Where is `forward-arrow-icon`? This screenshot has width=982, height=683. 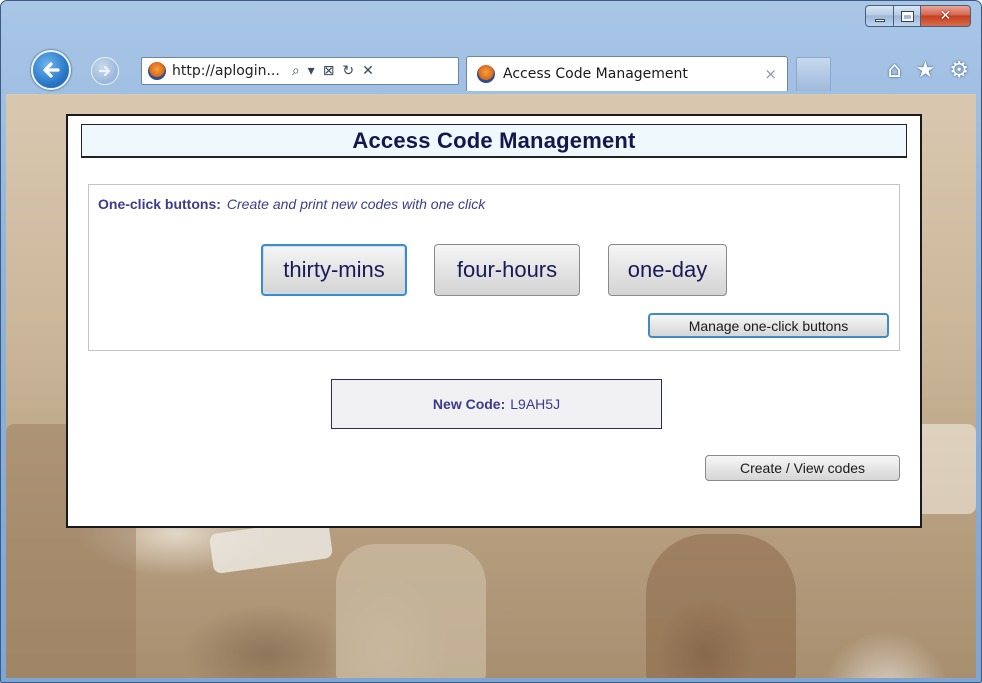 forward-arrow-icon is located at coordinates (104, 71).